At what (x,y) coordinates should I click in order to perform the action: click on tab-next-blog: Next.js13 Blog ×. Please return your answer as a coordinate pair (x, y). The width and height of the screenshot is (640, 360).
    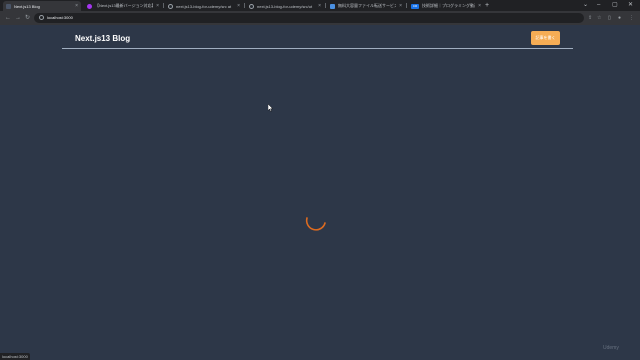
    Looking at the image, I should click on (42, 6).